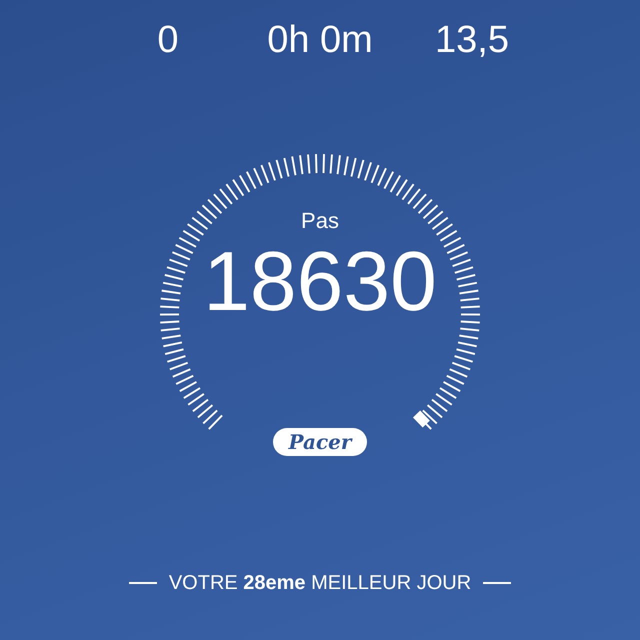 This screenshot has width=640, height=640. I want to click on step-count: 18630, so click(320, 281).